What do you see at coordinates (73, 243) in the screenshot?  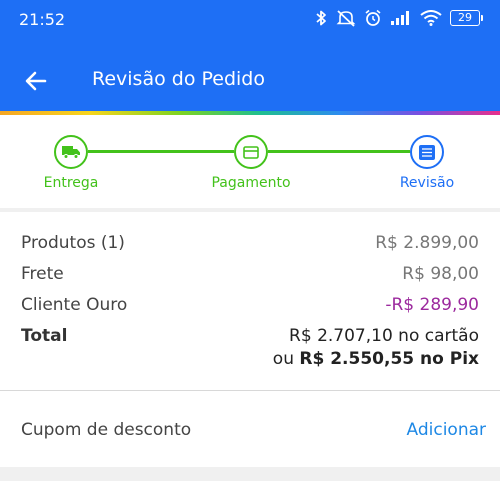 I see `products-label: Produtos (1)` at bounding box center [73, 243].